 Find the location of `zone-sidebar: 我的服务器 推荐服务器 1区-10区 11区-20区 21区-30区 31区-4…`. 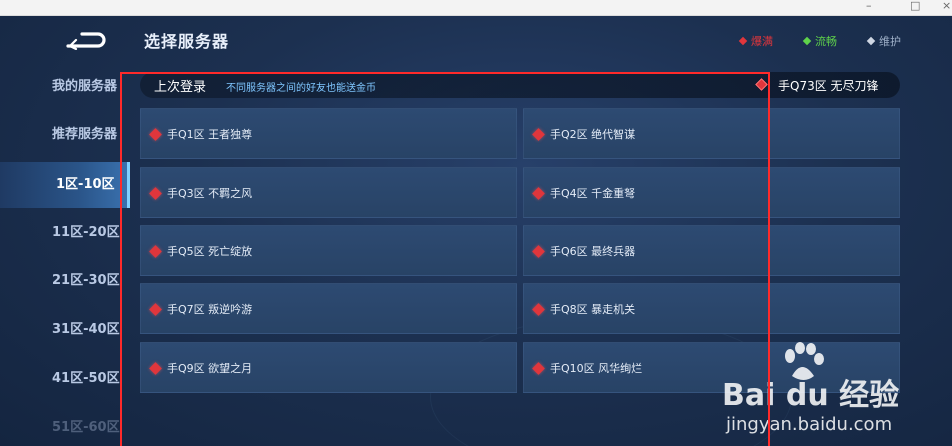

zone-sidebar: 我的服务器 推荐服务器 1区-10区 11区-20区 21区-30区 31区-4… is located at coordinates (65, 231).